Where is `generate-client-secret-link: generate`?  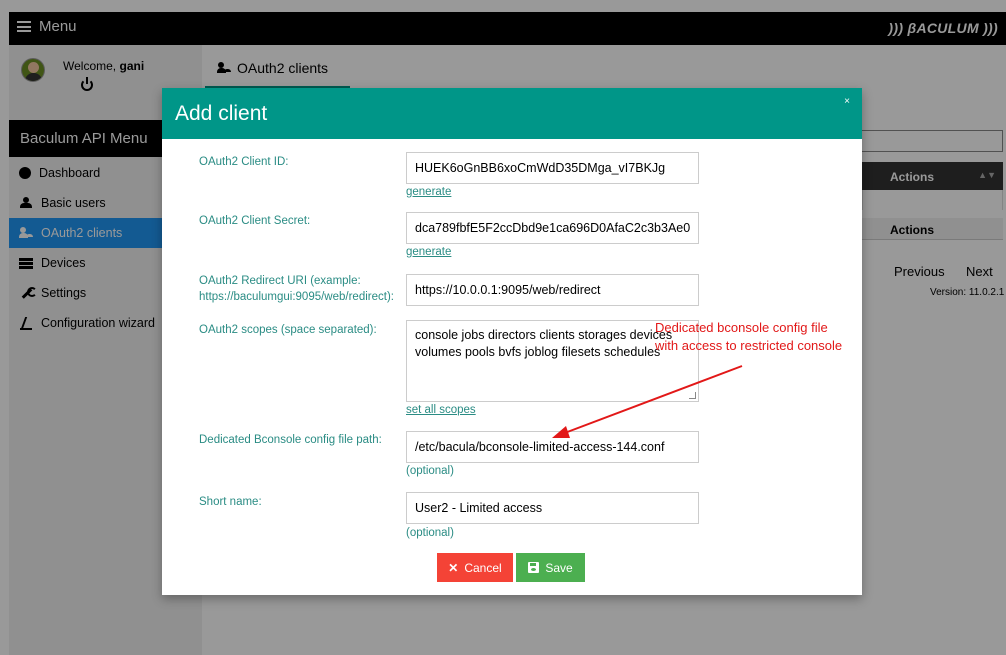
generate-client-secret-link: generate is located at coordinates (428, 252).